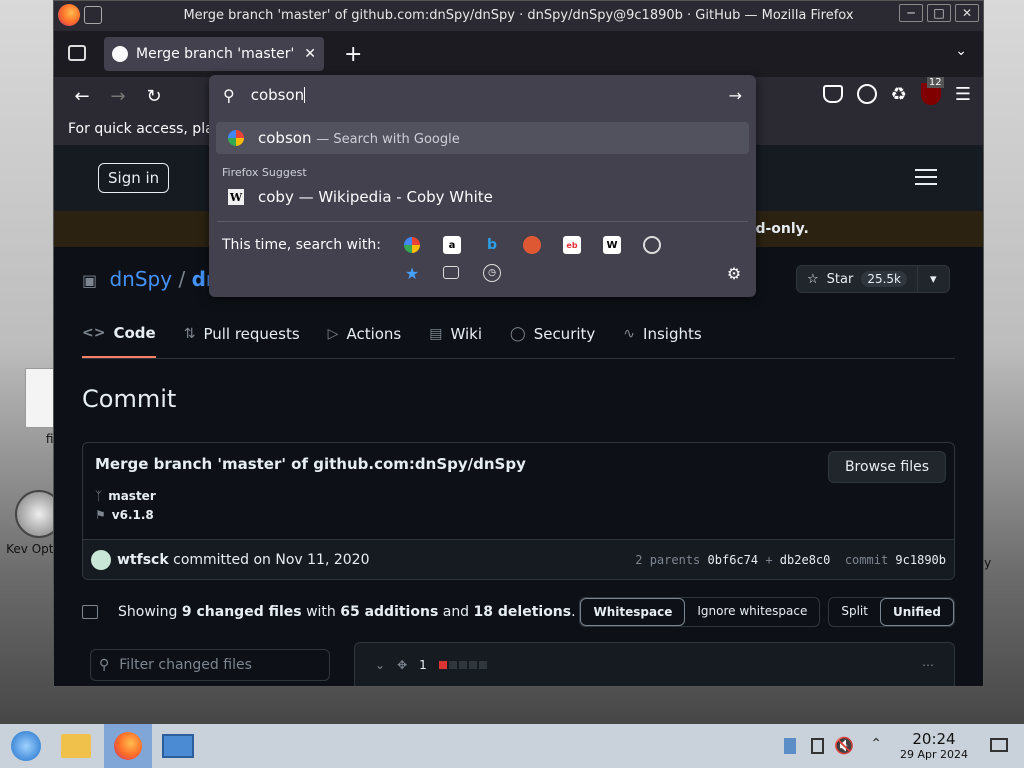 The width and height of the screenshot is (1024, 768). I want to click on start-button, so click(26, 746).